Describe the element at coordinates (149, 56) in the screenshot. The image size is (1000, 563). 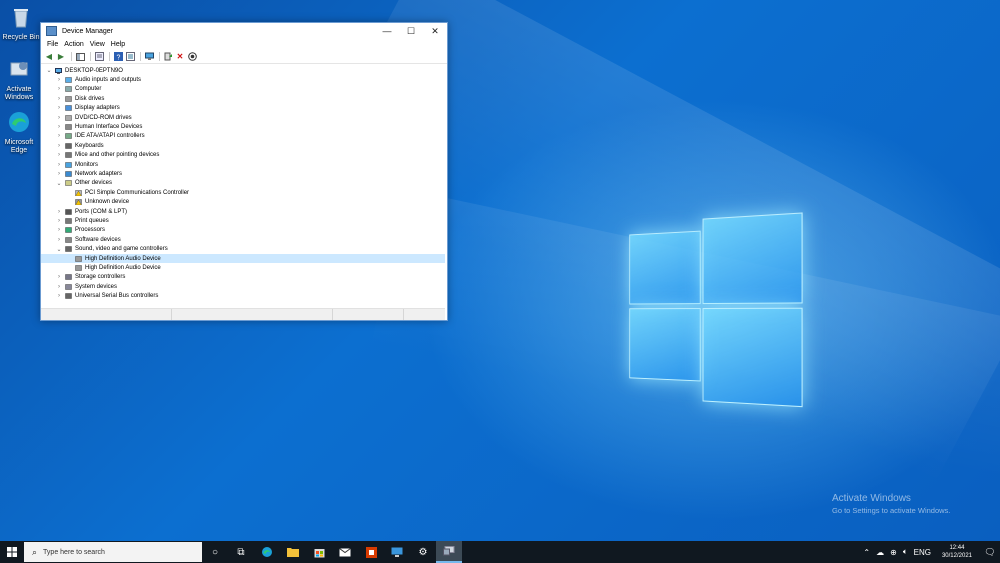
I see `scan-hardware-icon` at that location.